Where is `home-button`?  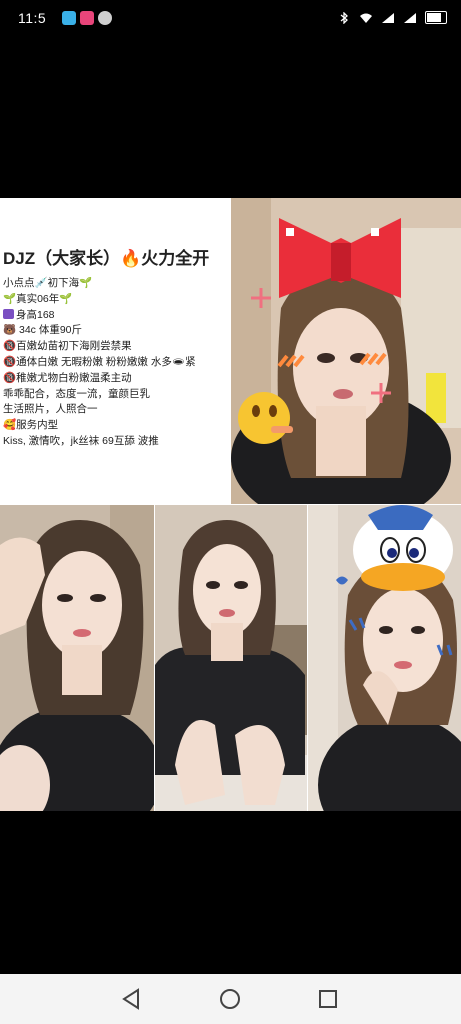 home-button is located at coordinates (230, 999).